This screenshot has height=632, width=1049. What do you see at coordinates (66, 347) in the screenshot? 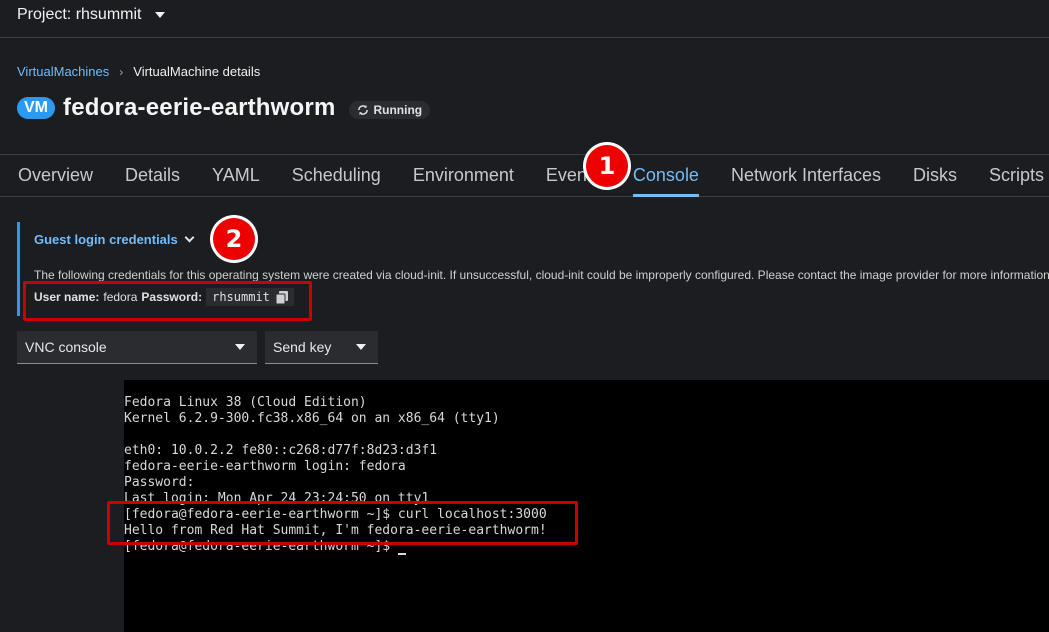
I see `console-type-value: VNC console` at bounding box center [66, 347].